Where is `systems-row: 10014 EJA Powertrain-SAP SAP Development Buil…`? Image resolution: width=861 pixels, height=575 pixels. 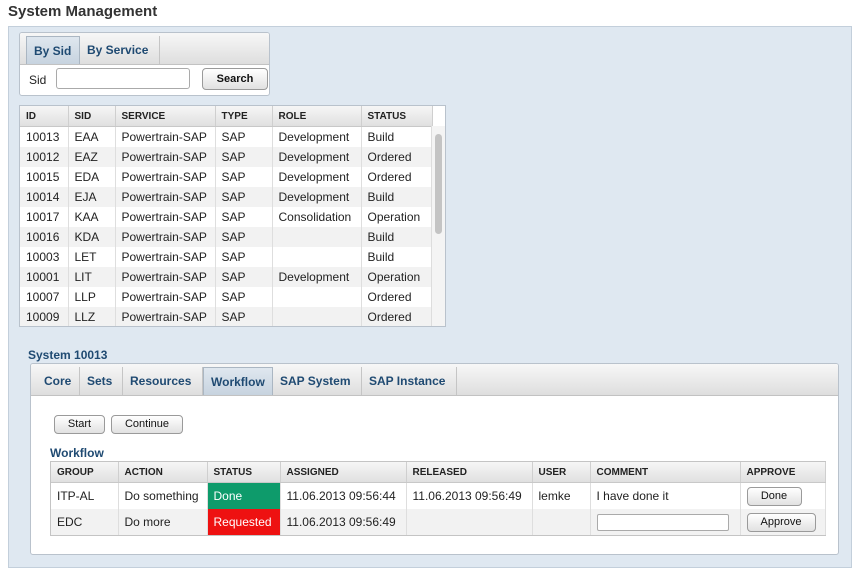 systems-row: 10014 EJA Powertrain-SAP SAP Development Buil… is located at coordinates (226, 197).